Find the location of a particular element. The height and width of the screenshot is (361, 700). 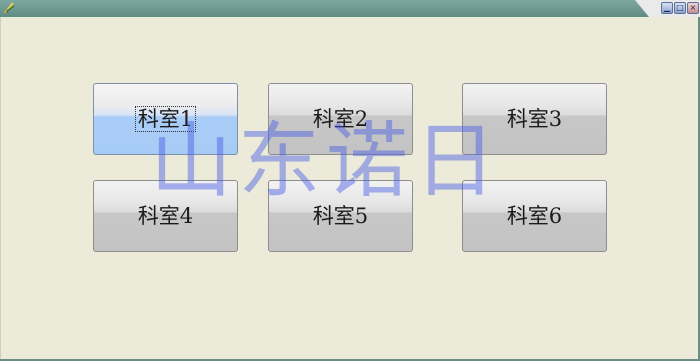

department-2-label: 科室2 is located at coordinates (340, 119).